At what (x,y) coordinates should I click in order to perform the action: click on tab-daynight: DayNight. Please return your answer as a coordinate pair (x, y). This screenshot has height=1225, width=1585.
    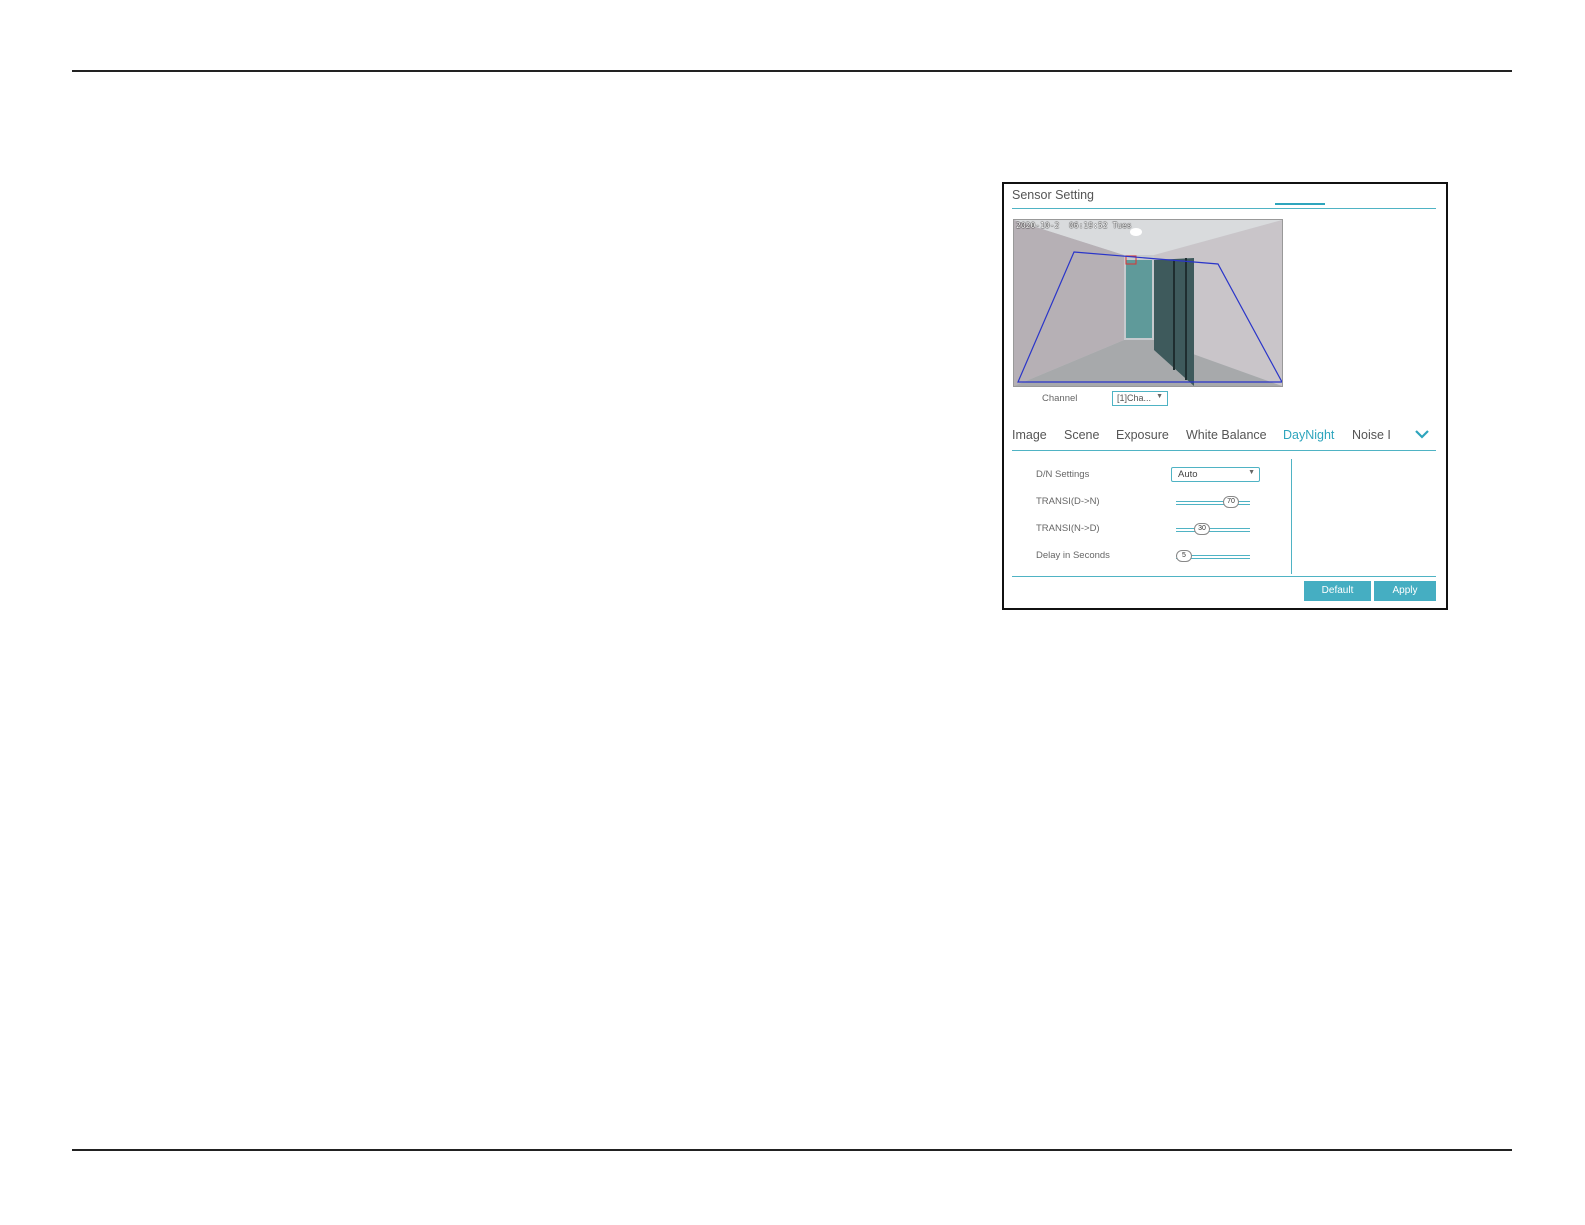
    Looking at the image, I should click on (1308, 435).